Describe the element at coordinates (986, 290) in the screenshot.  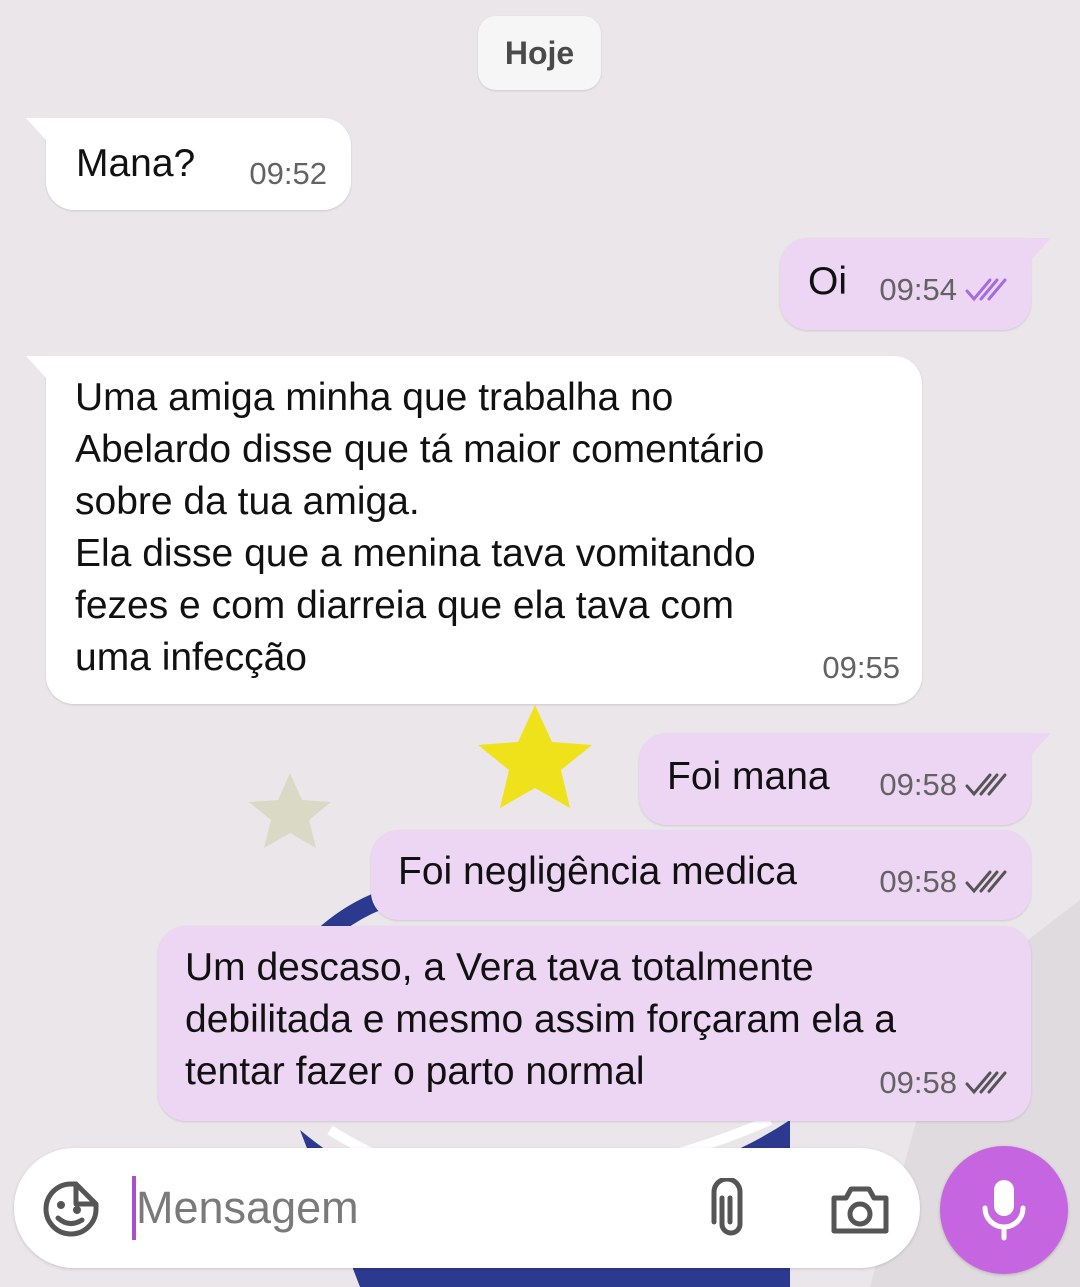
I see `read-ticks-icon` at that location.